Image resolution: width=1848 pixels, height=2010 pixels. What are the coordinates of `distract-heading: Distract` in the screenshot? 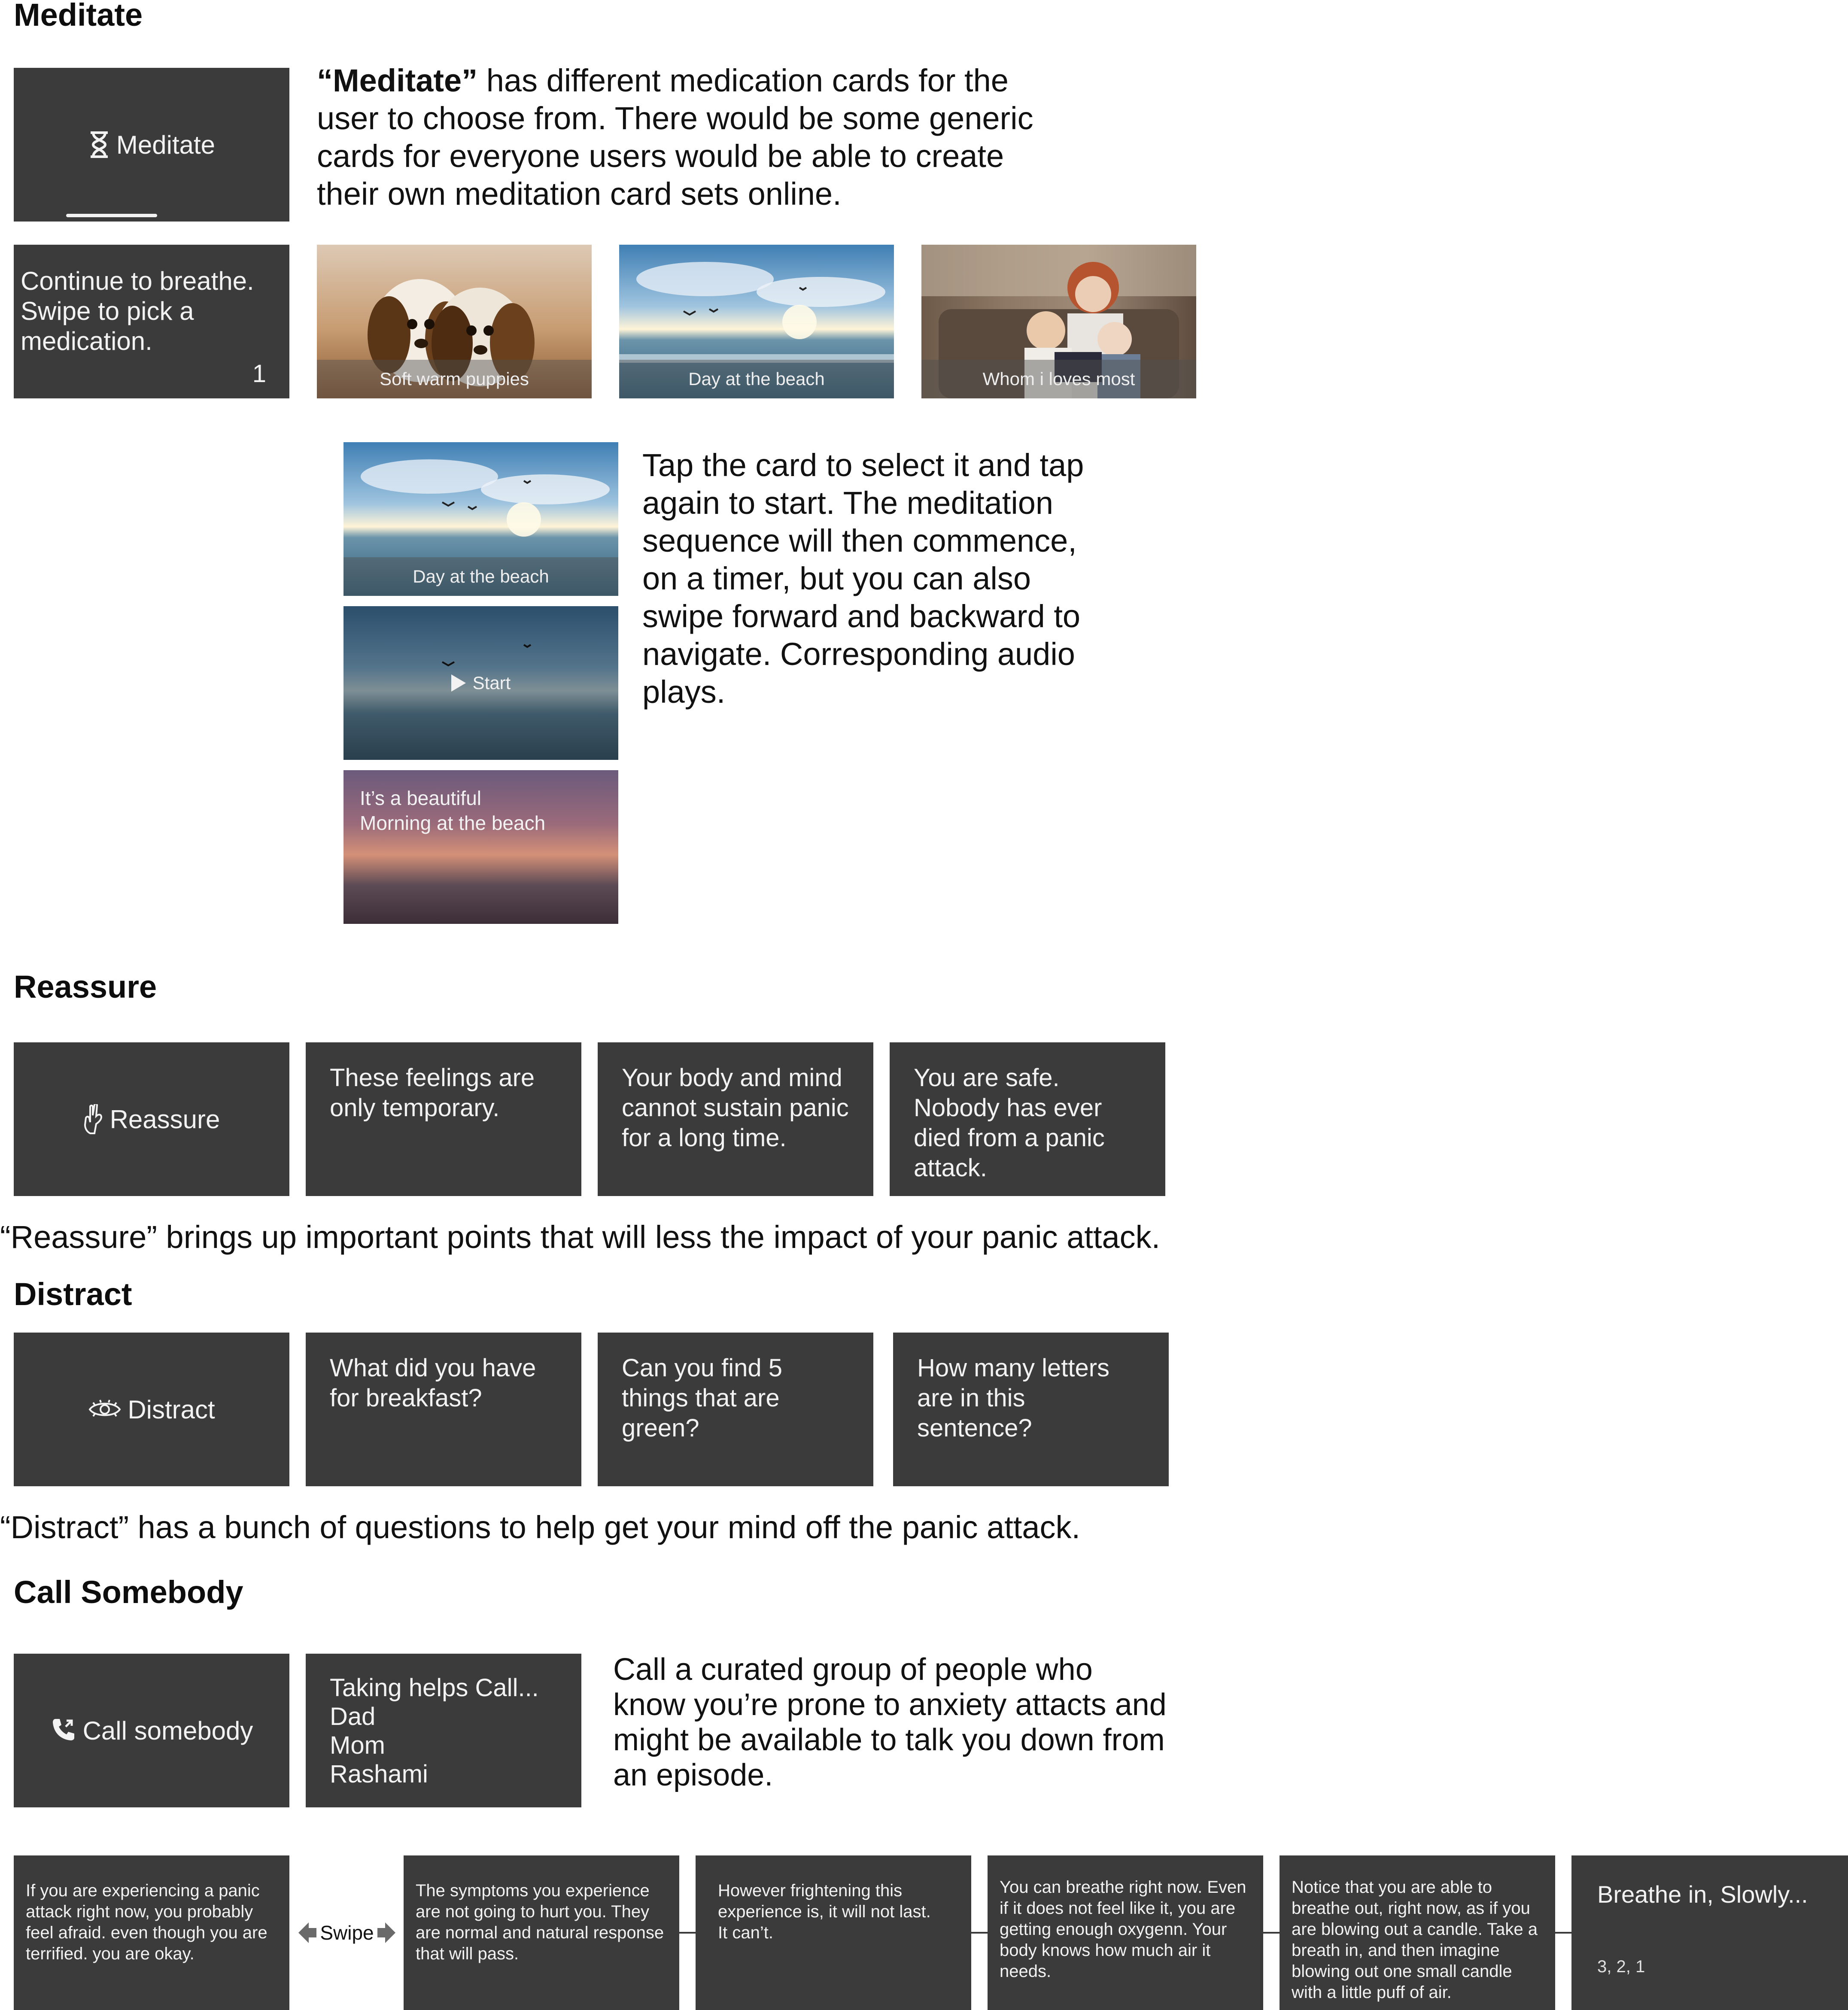 It's located at (73, 1294).